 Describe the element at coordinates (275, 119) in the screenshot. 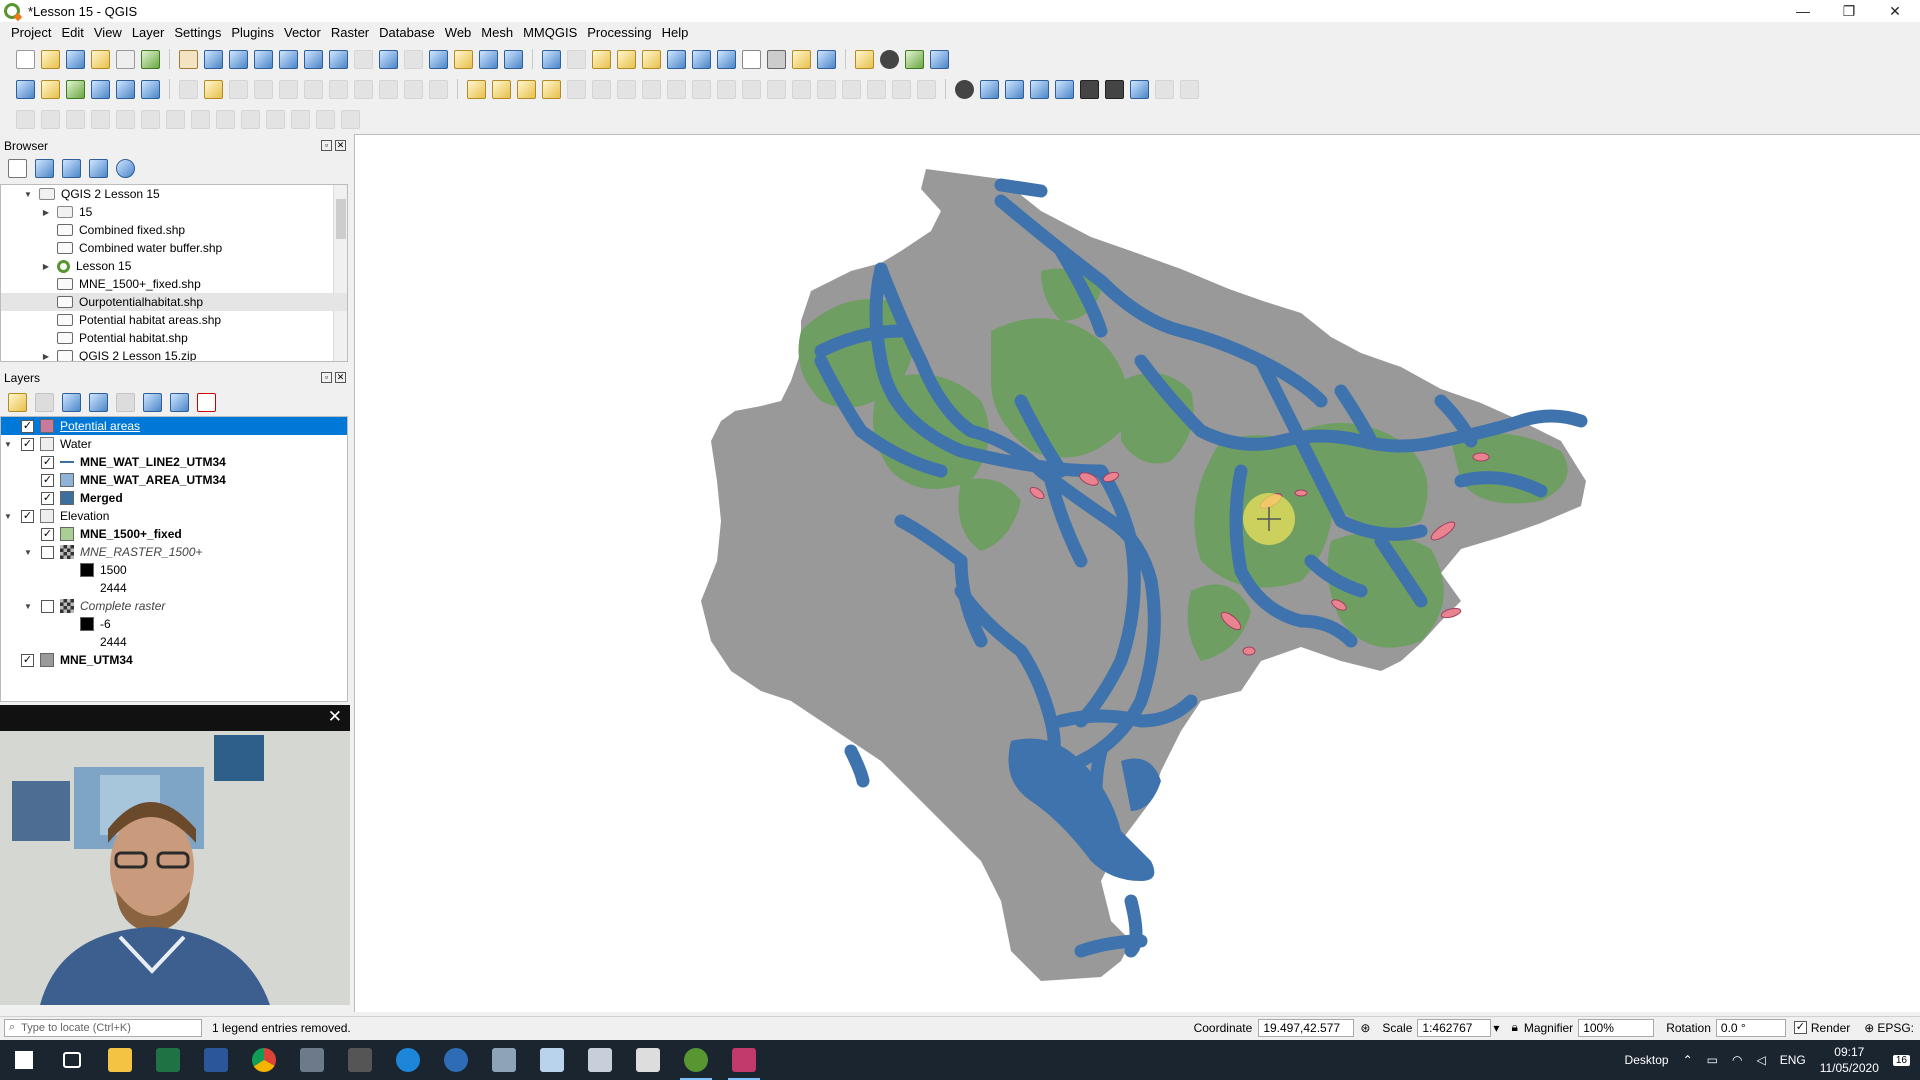

I see `align-icon` at that location.